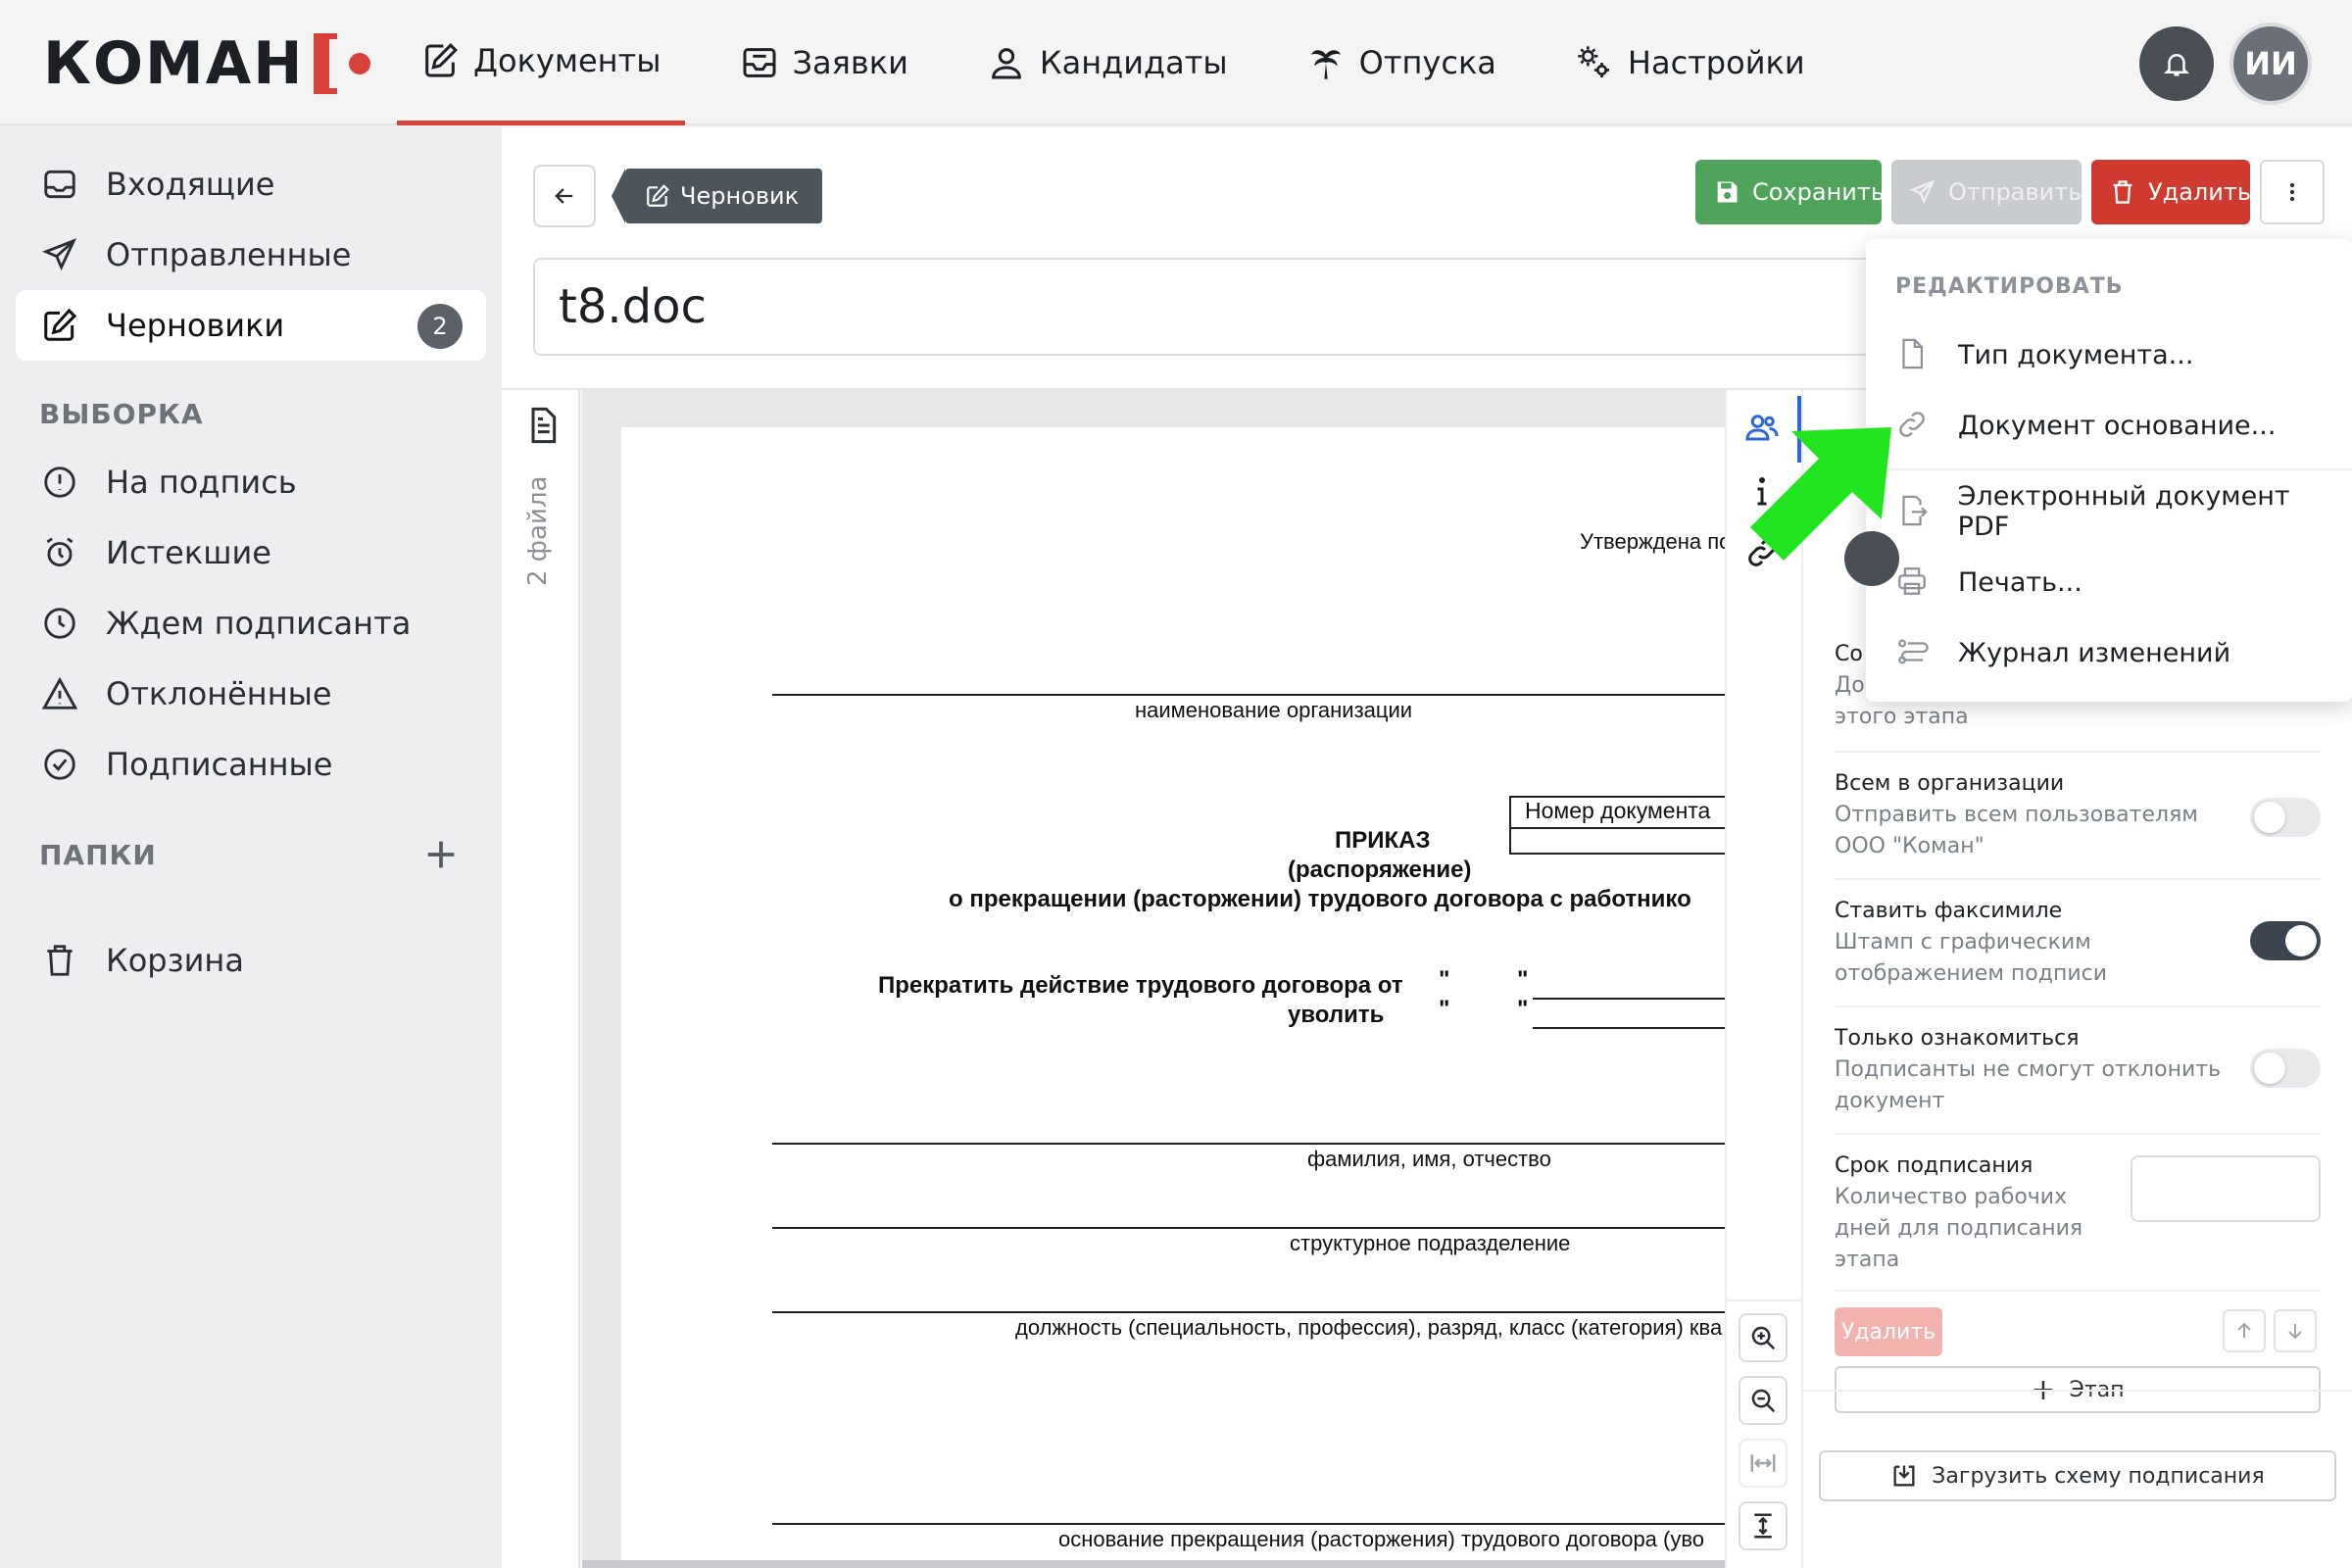  Describe the element at coordinates (1618, 810) in the screenshot. I see `doc-number-caption: Номер документа` at that location.